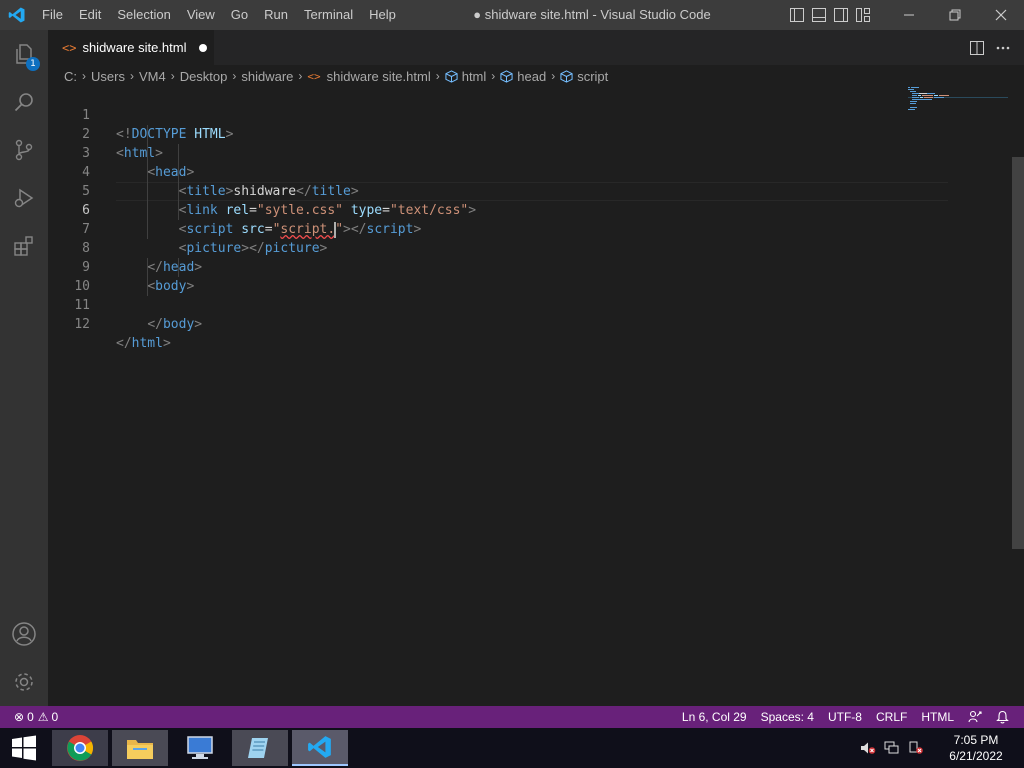 The image size is (1024, 768). I want to click on vertical-scrollbar-thumb, so click(1018, 353).